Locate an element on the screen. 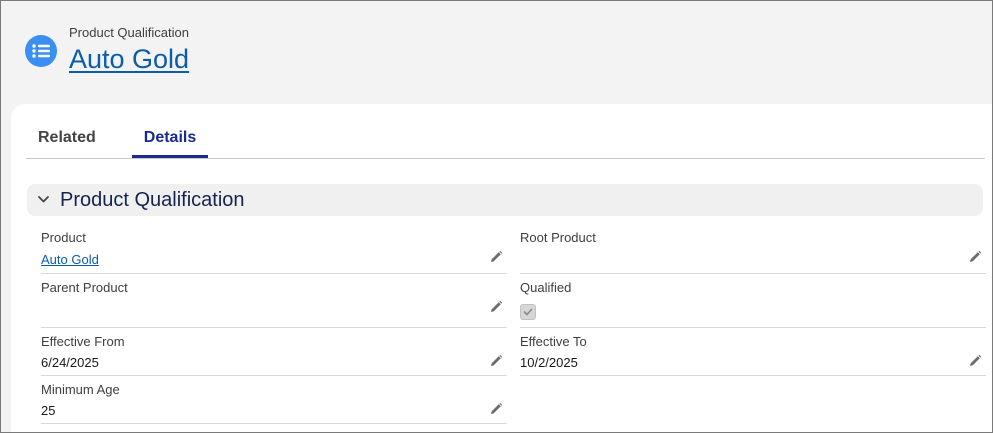 Image resolution: width=993 pixels, height=433 pixels. checkmark-icon is located at coordinates (528, 312).